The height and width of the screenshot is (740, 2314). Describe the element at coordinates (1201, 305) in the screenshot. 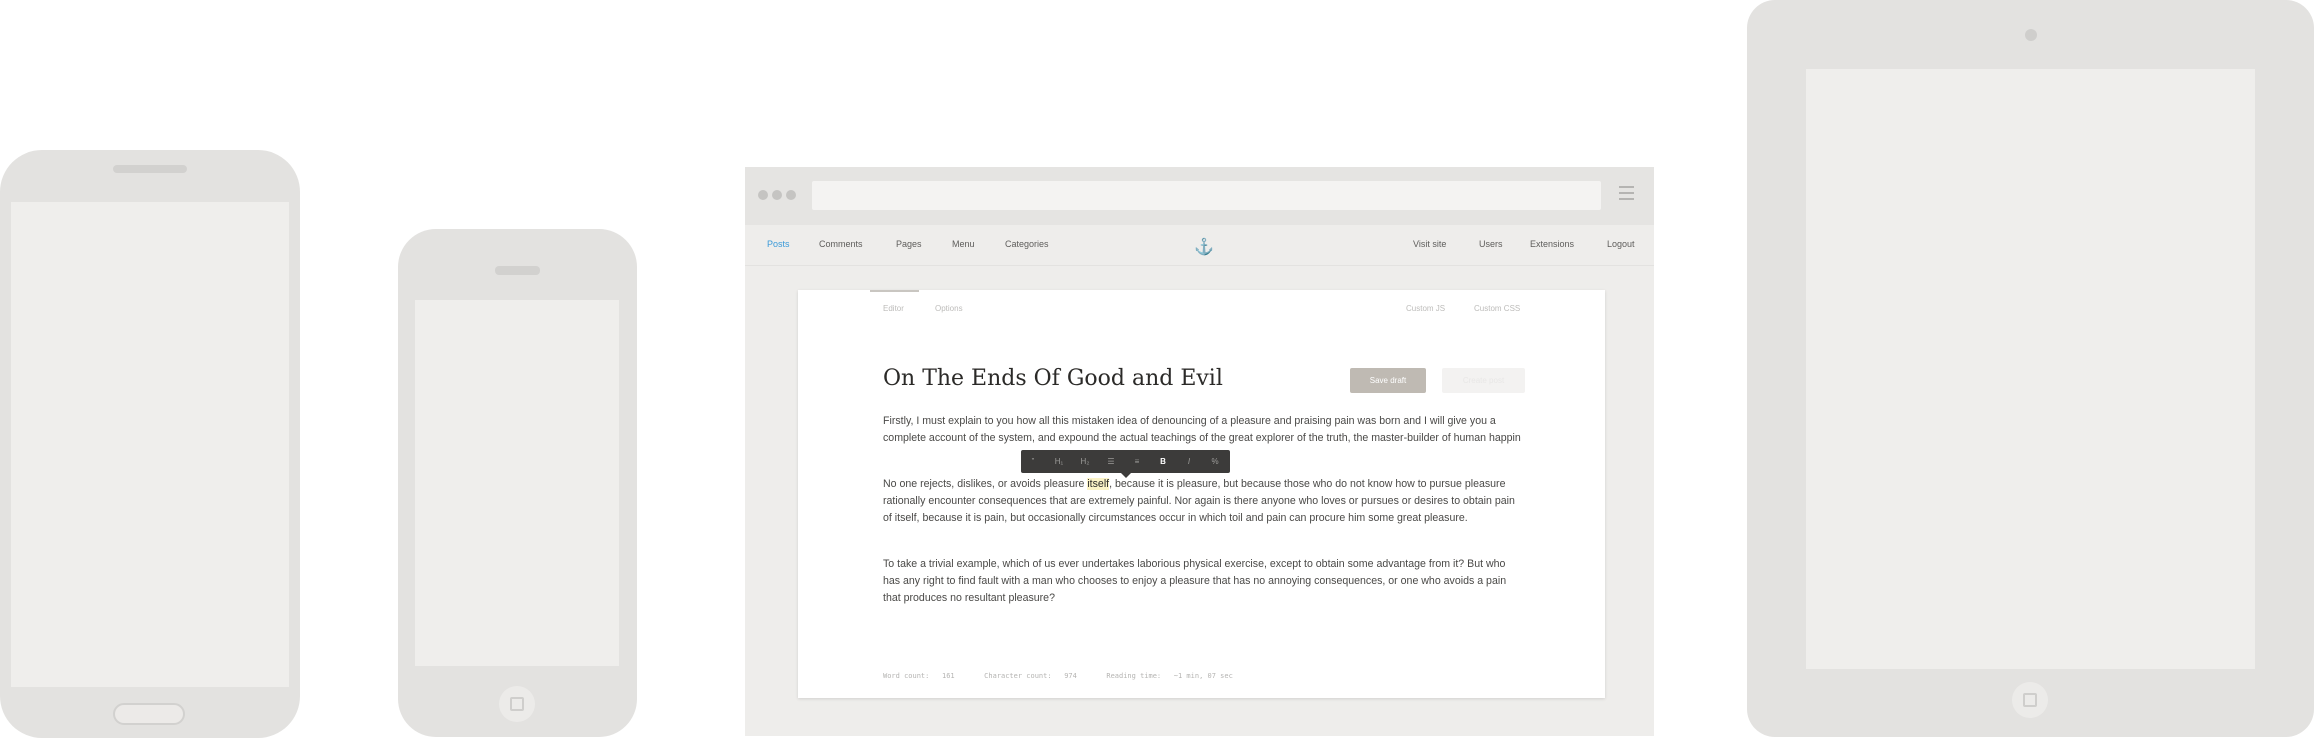

I see `editor-tabs: Editor Options Custom JS Custom CSS` at that location.